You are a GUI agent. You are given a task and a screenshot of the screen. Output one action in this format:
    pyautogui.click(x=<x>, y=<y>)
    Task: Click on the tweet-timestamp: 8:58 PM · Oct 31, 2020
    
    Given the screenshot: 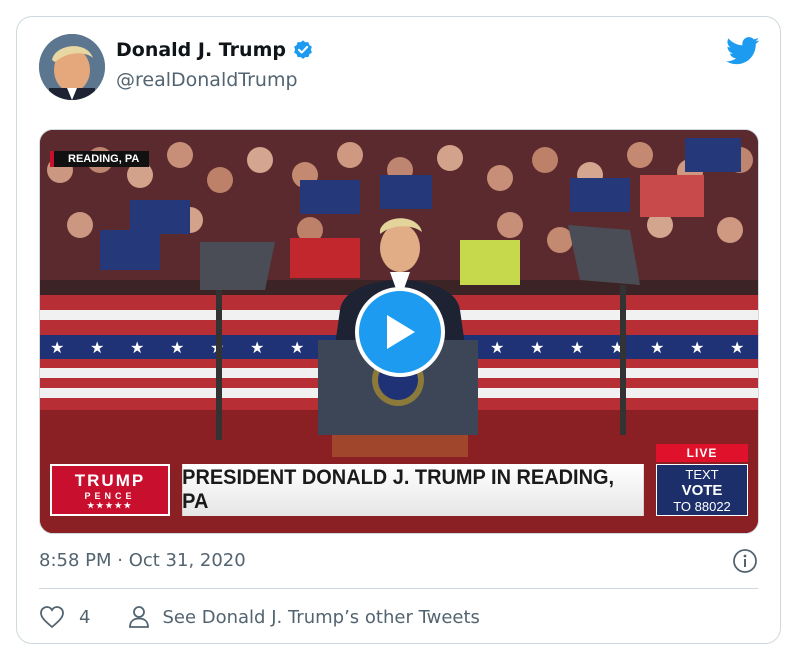 What is the action you would take?
    pyautogui.click(x=142, y=560)
    